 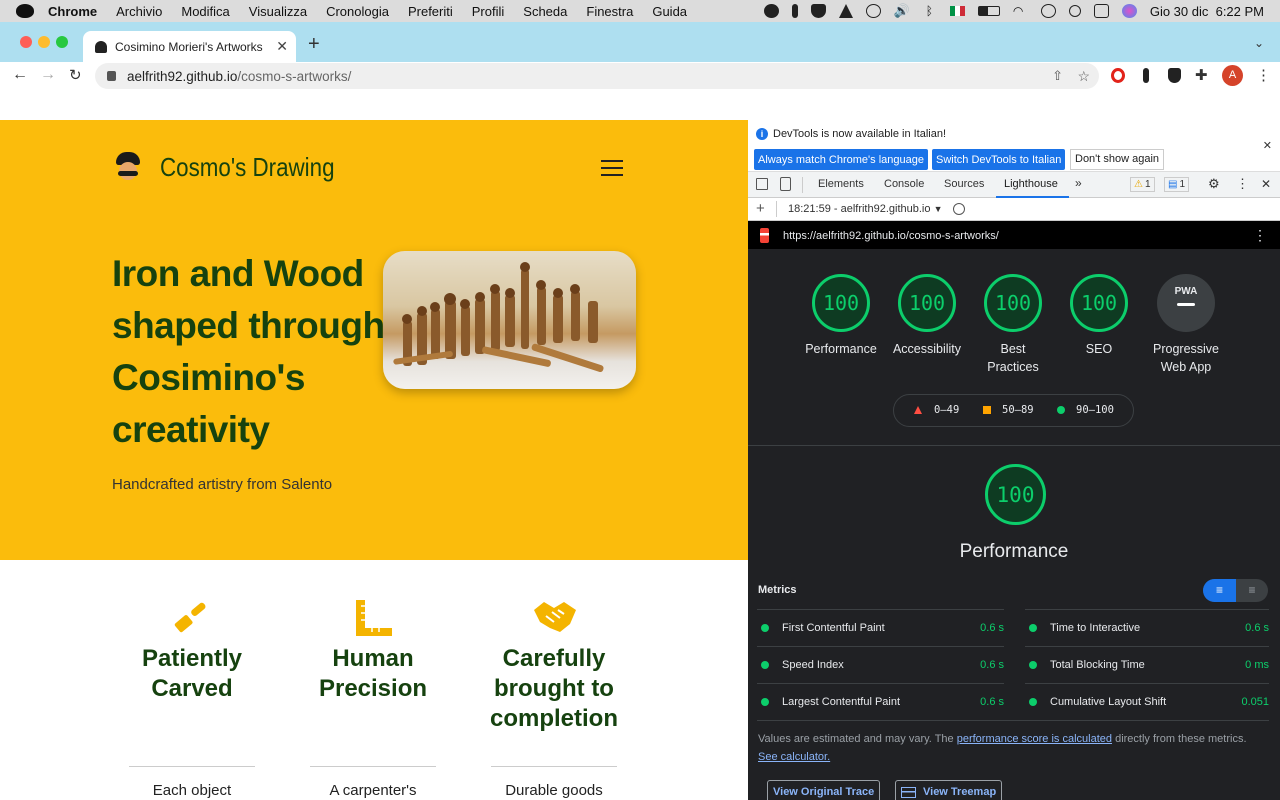 What do you see at coordinates (62, 42) in the screenshot?
I see `zoom-window-button` at bounding box center [62, 42].